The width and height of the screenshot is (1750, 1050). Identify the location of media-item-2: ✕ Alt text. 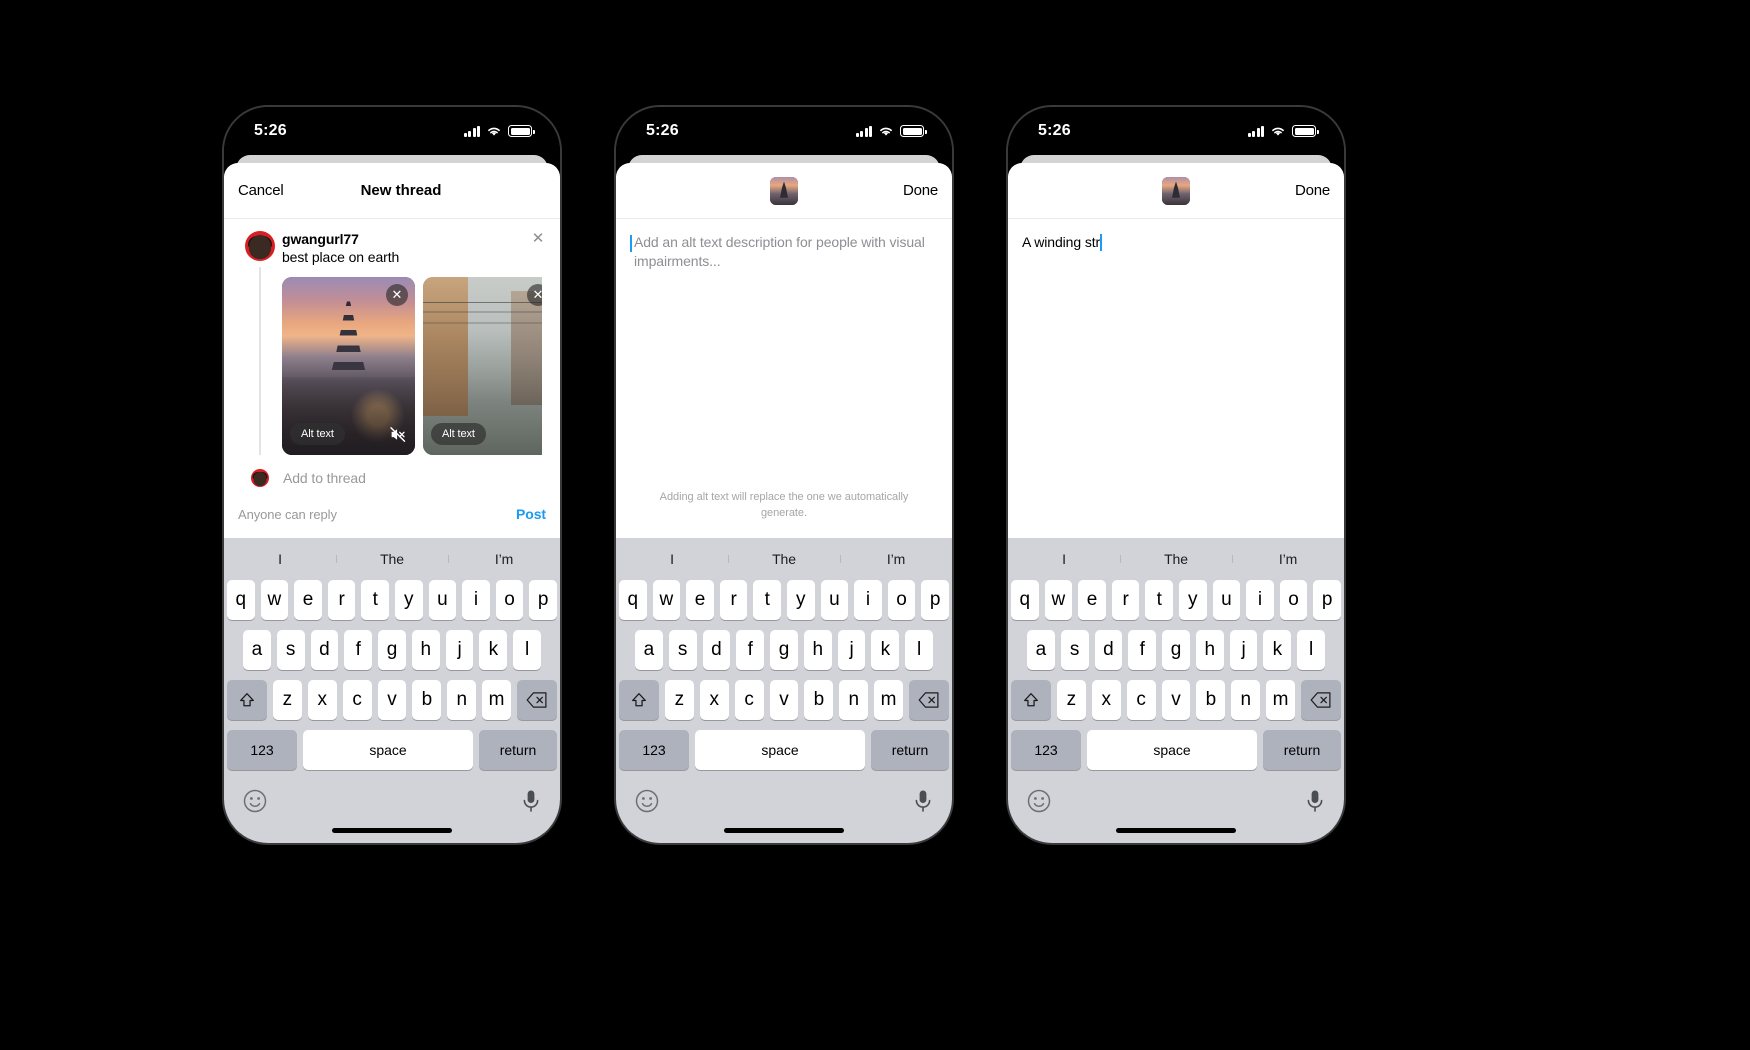
(482, 366).